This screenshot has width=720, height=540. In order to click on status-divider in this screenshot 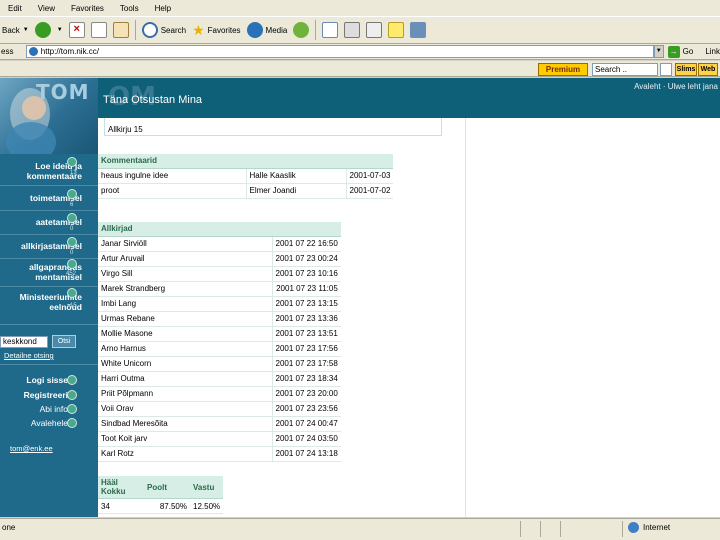, I will do `click(560, 529)`.